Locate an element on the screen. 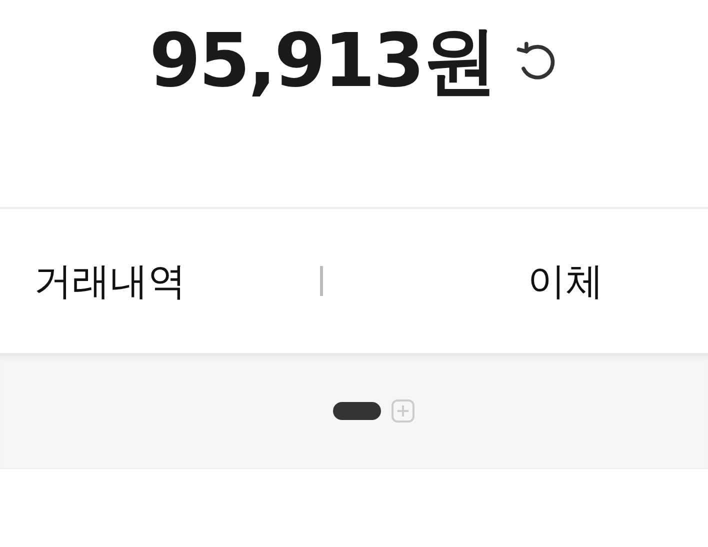 The height and width of the screenshot is (547, 708). balance-amount: 95,913원 is located at coordinates (322, 61).